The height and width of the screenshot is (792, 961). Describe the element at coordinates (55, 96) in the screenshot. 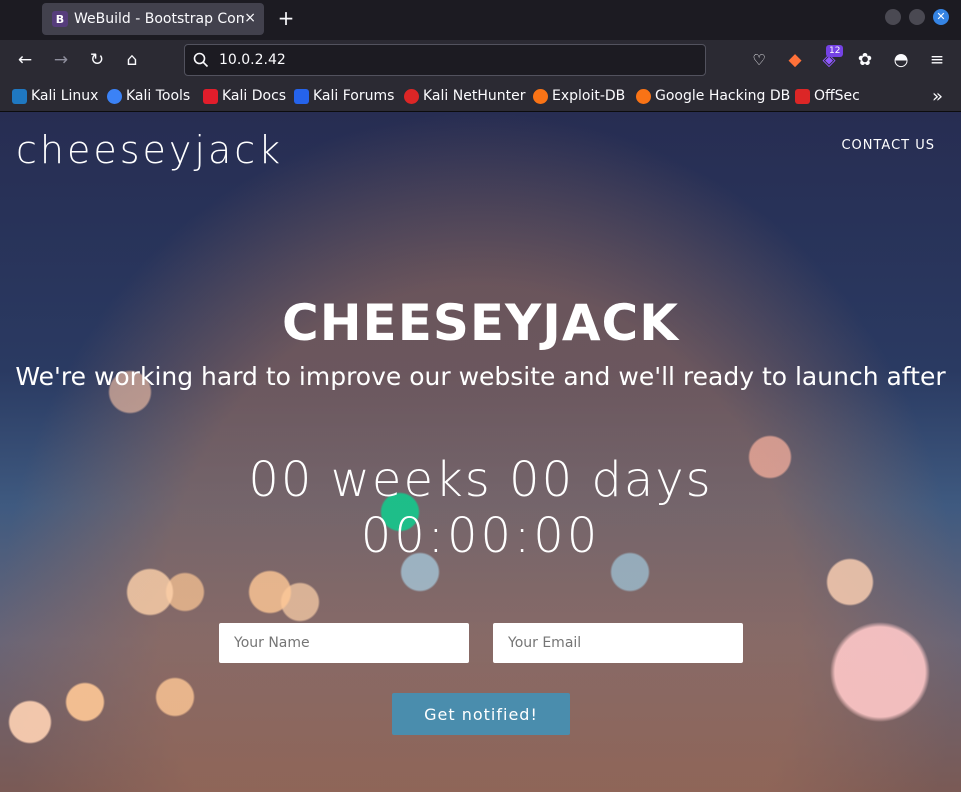

I see `bookmark-kali-linux: Kali Linux` at that location.